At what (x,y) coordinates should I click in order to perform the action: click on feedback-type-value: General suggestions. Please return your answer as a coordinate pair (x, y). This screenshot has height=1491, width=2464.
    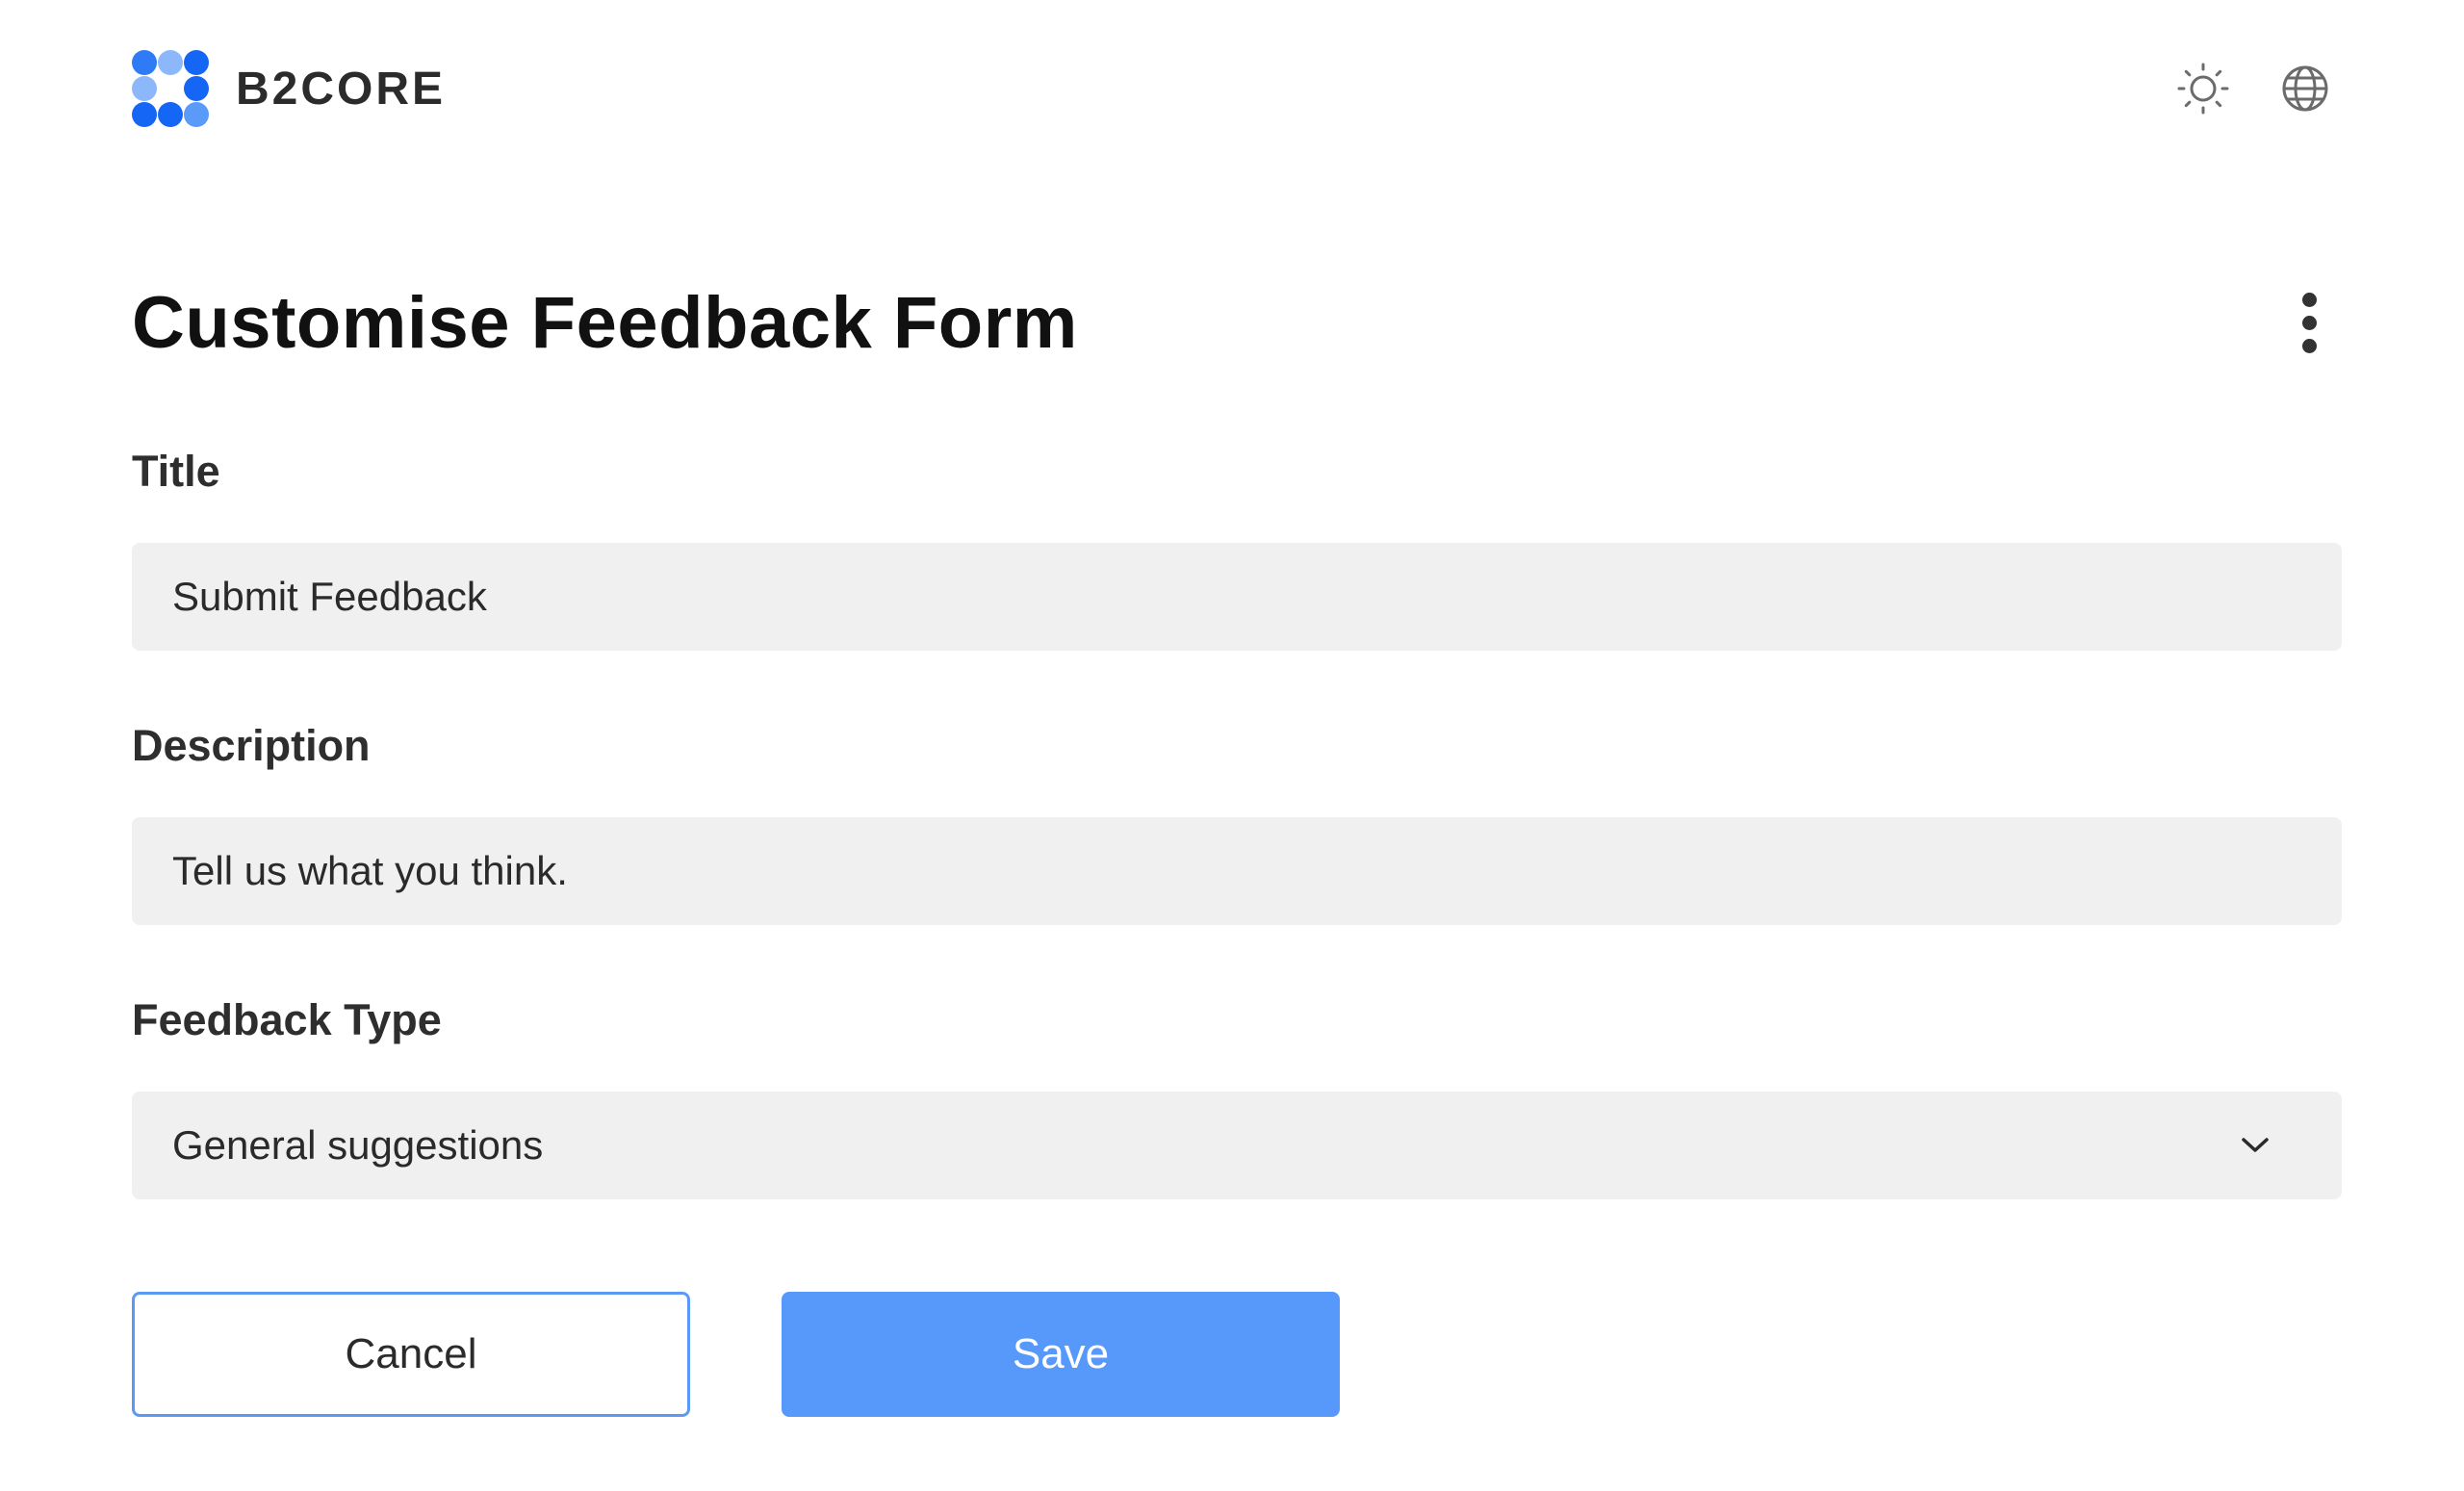
    Looking at the image, I should click on (358, 1145).